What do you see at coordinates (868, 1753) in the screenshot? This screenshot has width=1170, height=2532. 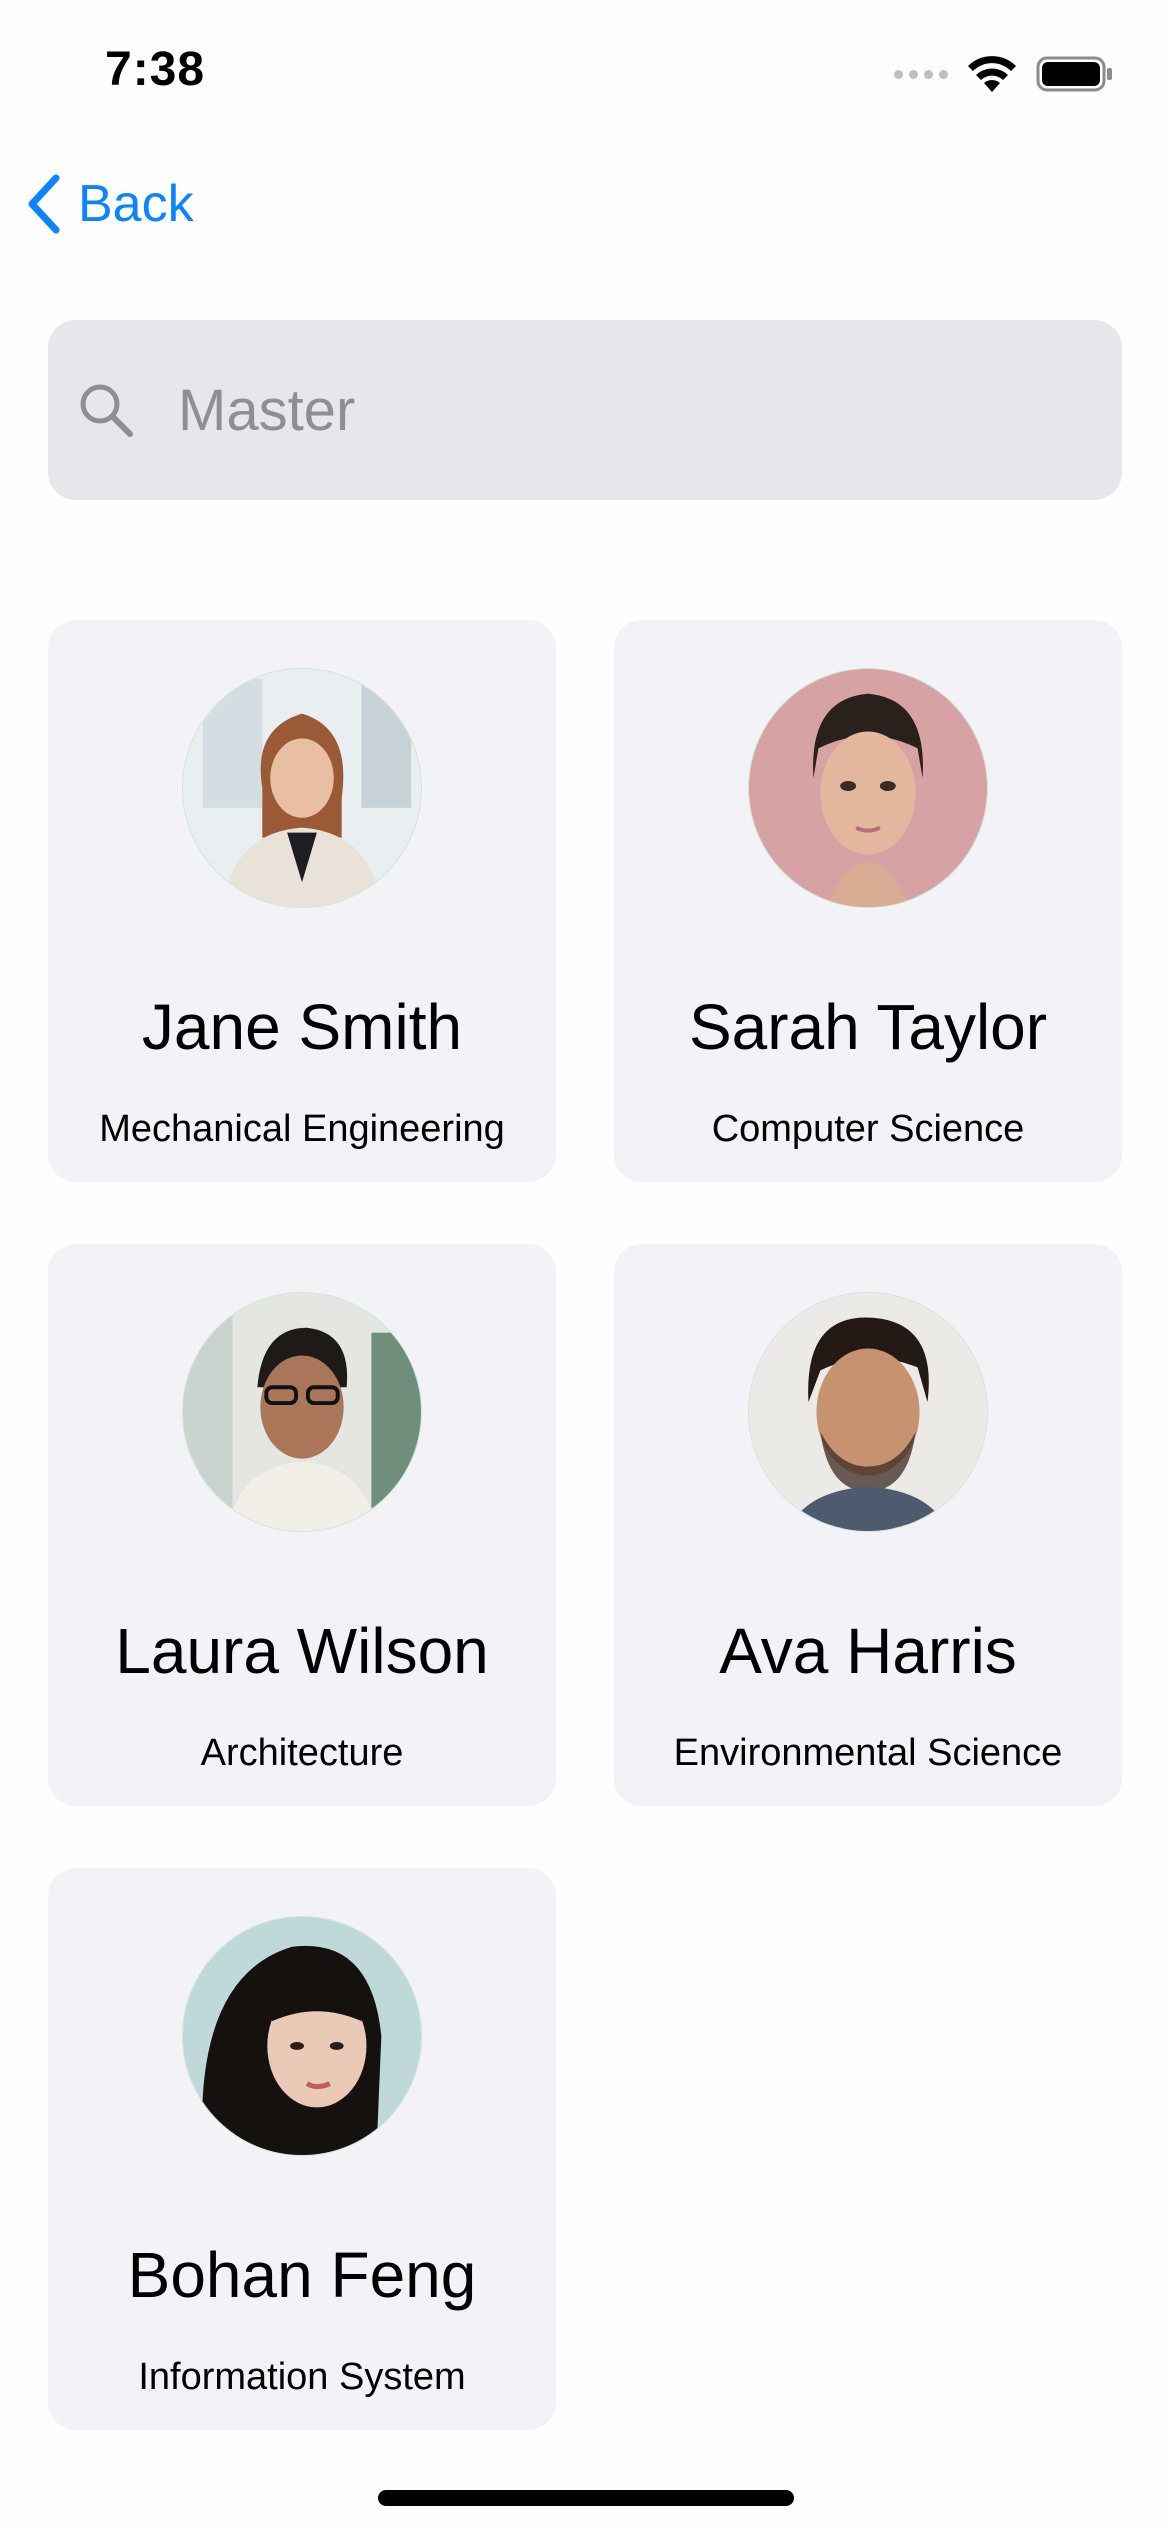 I see `person-department: Environmental Science` at bounding box center [868, 1753].